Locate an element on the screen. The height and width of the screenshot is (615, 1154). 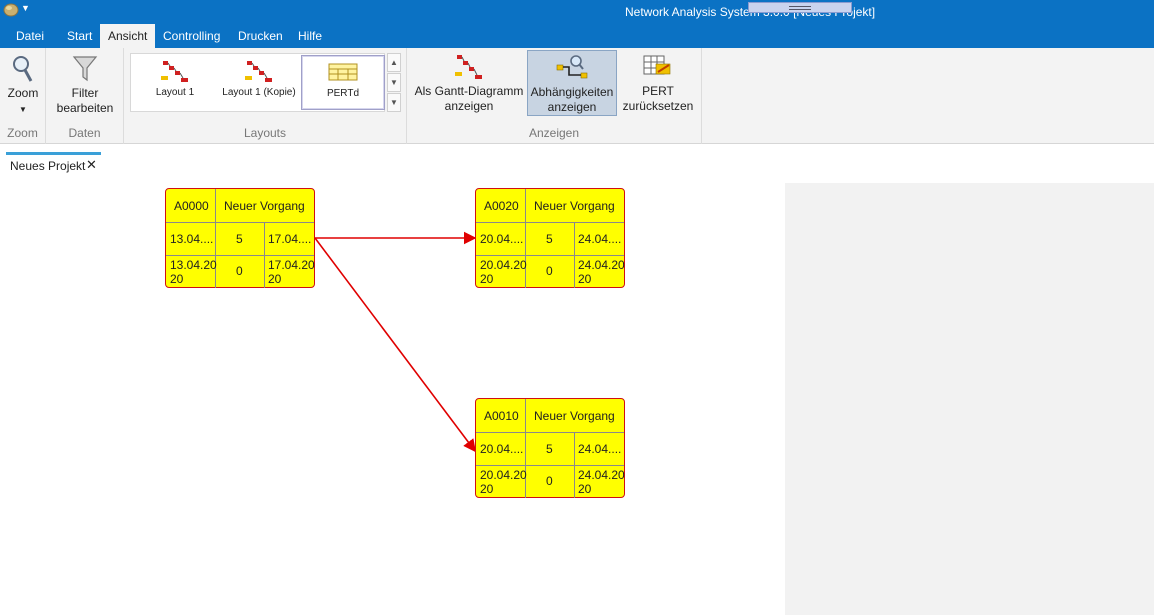
tab-controlling: Controlling is located at coordinates (191, 36).